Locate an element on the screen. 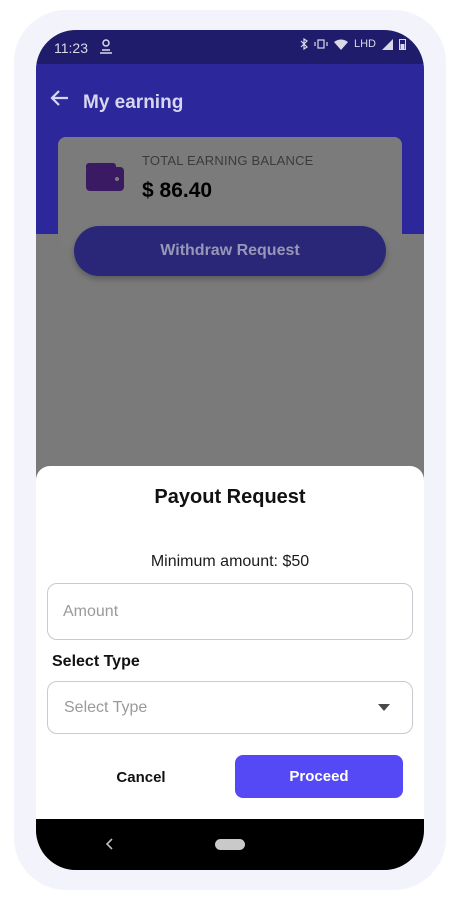 The width and height of the screenshot is (460, 900). status-icons: LHD is located at coordinates (353, 44).